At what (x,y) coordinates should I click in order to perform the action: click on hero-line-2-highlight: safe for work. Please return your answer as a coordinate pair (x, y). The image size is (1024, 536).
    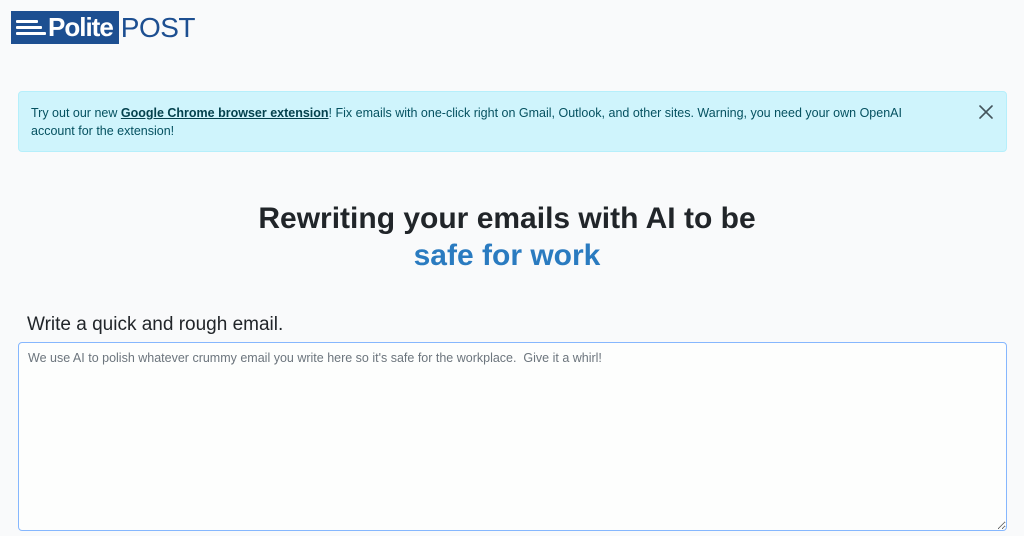
    Looking at the image, I should click on (507, 255).